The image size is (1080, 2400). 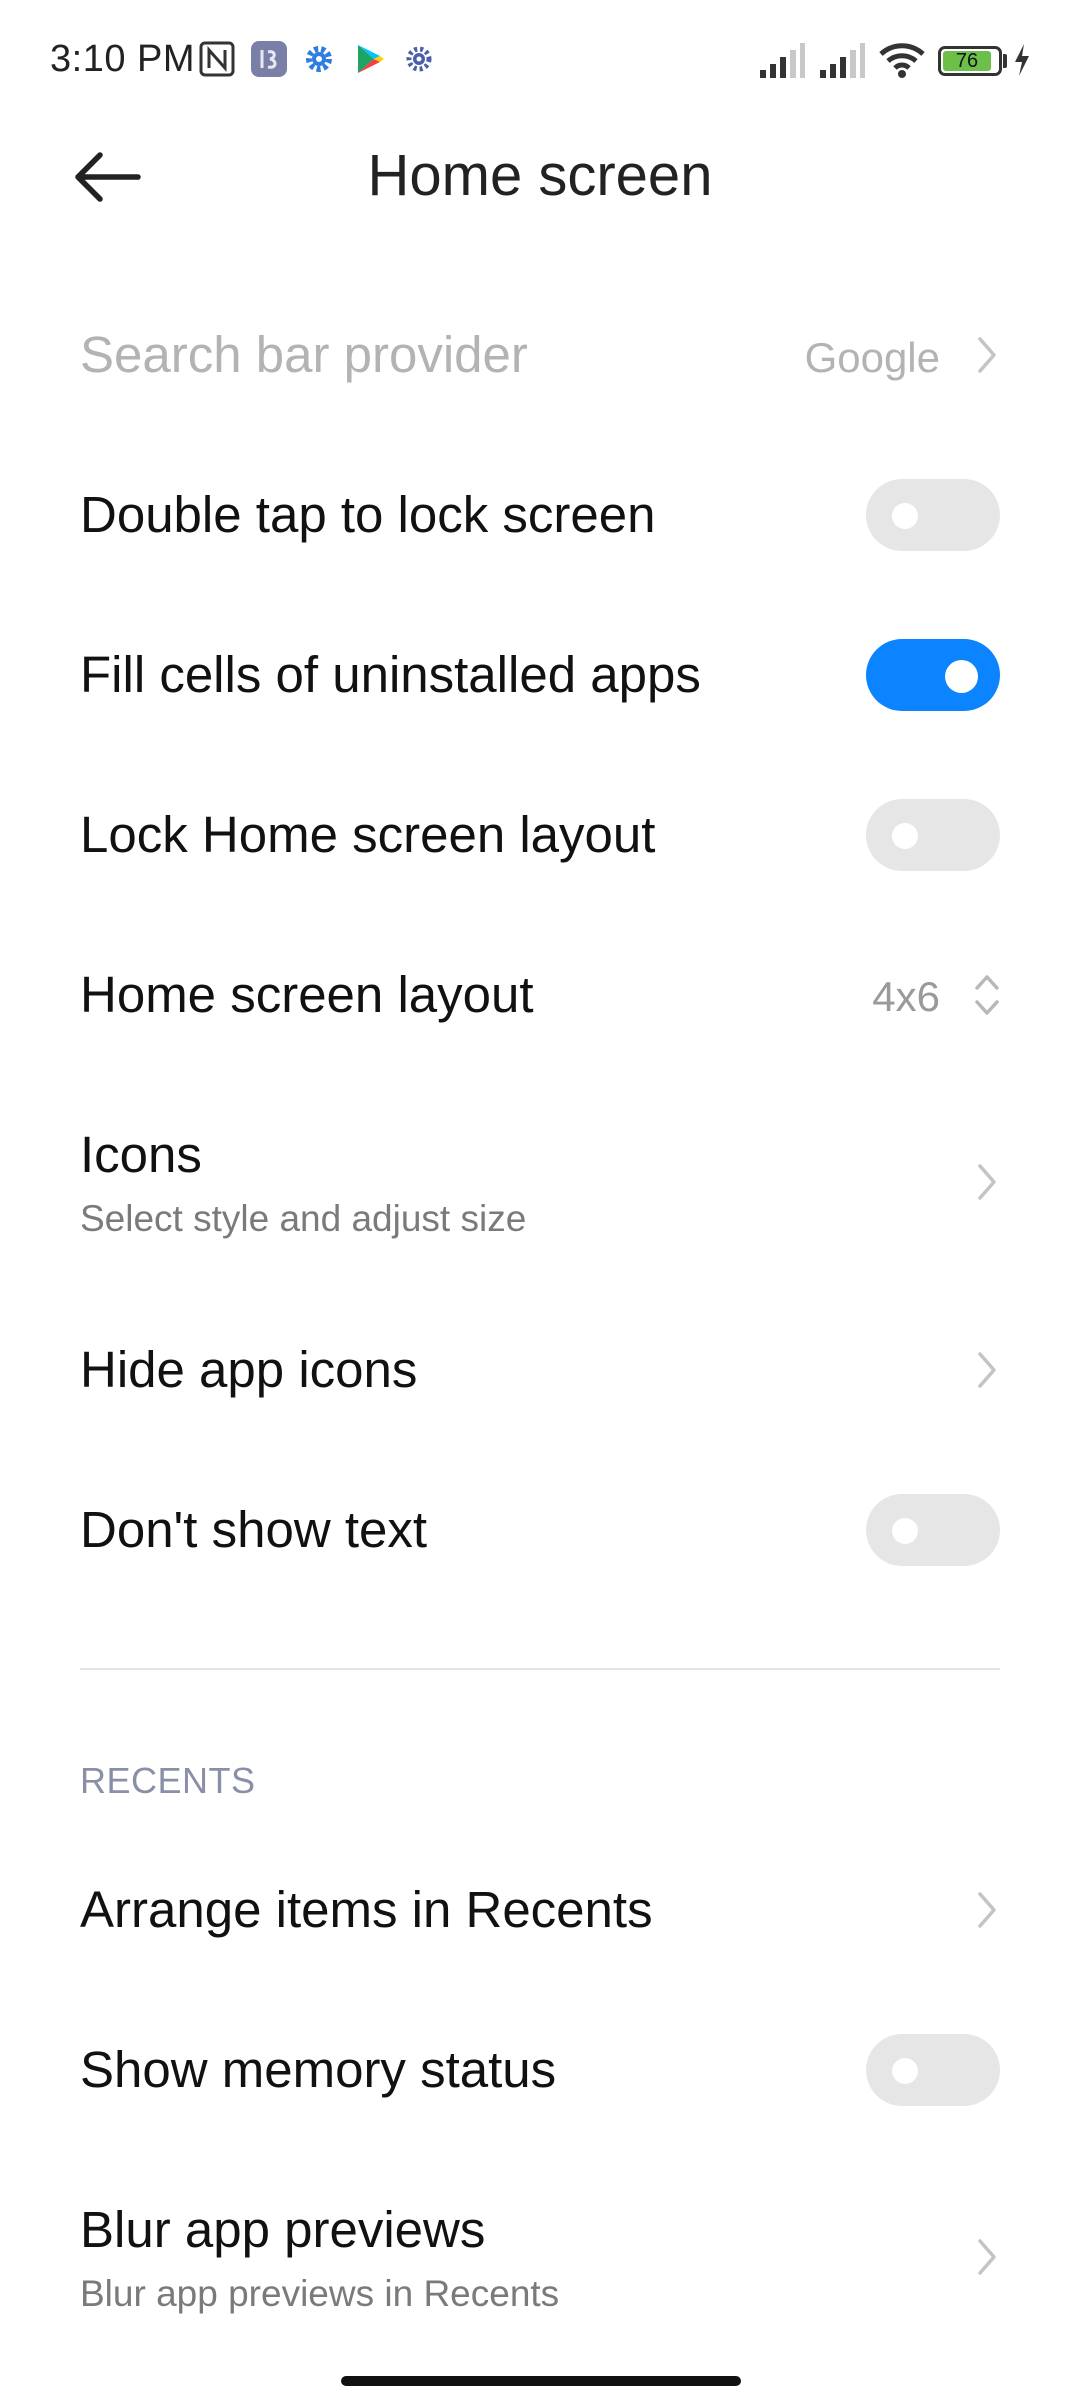 What do you see at coordinates (540, 1530) in the screenshot?
I see `dont-show-text-row: Don't show text` at bounding box center [540, 1530].